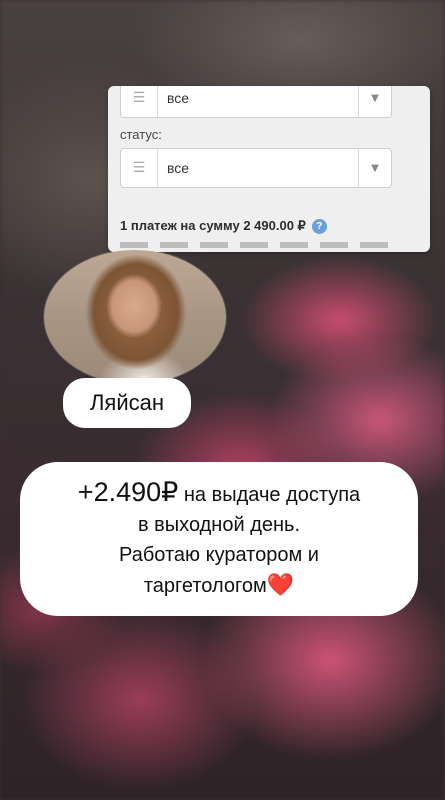 The image size is (445, 800). I want to click on author-name: Ляйсан, so click(127, 403).